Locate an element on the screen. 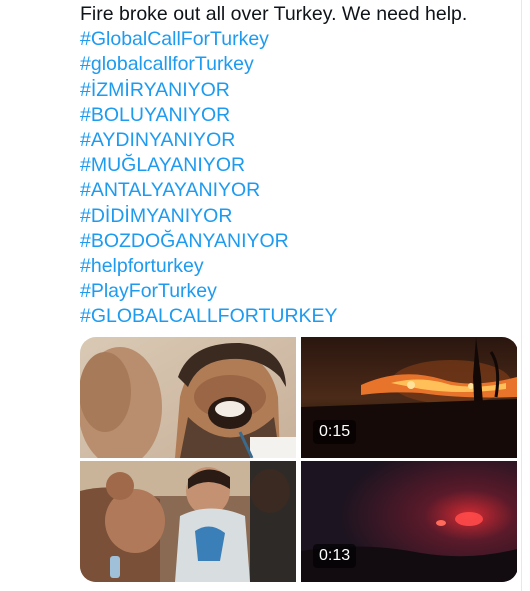 This screenshot has width=530, height=591. hashtag-link: #AYDINYANIYOR is located at coordinates (295, 140).